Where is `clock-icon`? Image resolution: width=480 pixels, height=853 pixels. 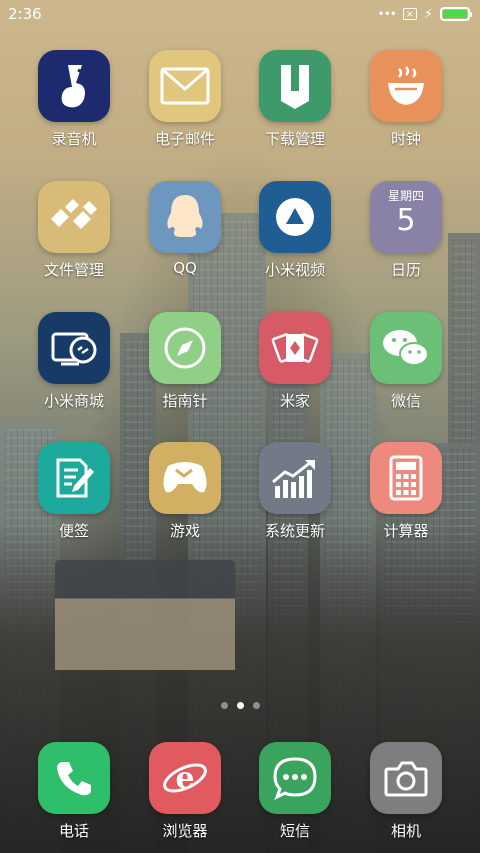 clock-icon is located at coordinates (406, 86).